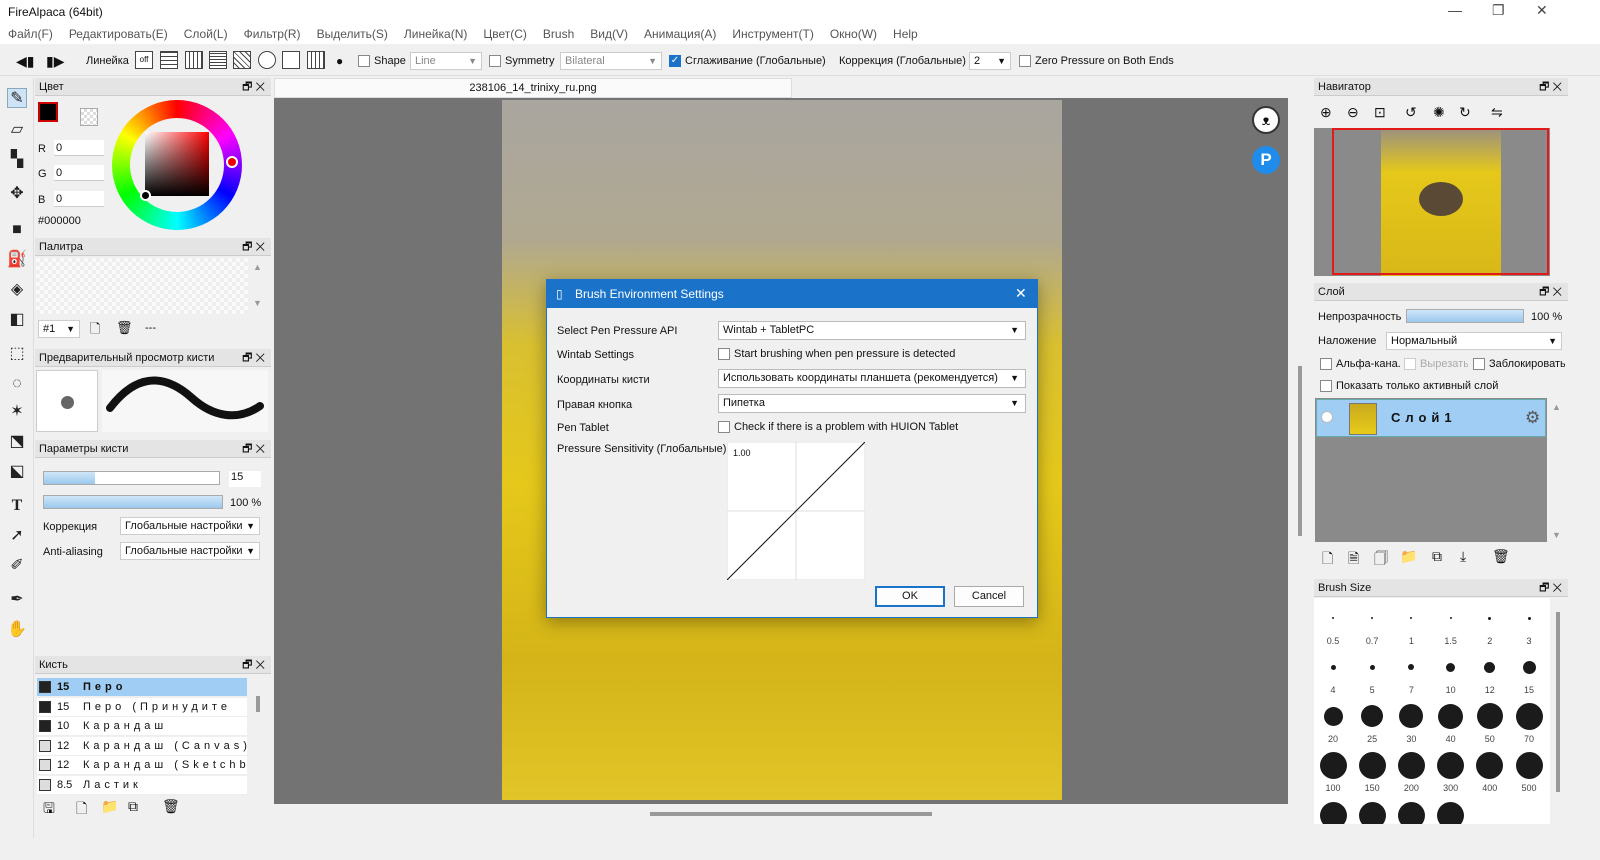  Describe the element at coordinates (1327, 417) in the screenshot. I see `visibility-icon` at that location.